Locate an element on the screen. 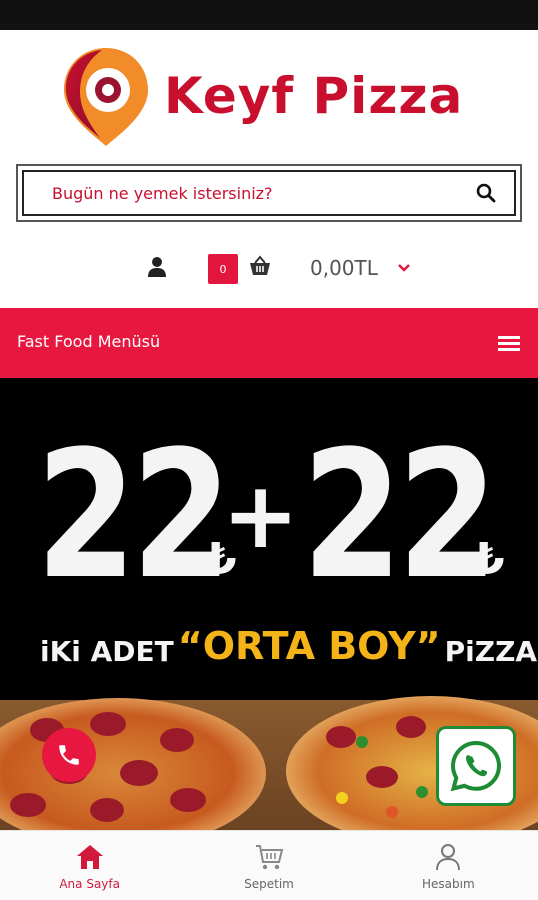 This screenshot has height=900, width=538. brand-name: Keyf Pizza is located at coordinates (314, 96).